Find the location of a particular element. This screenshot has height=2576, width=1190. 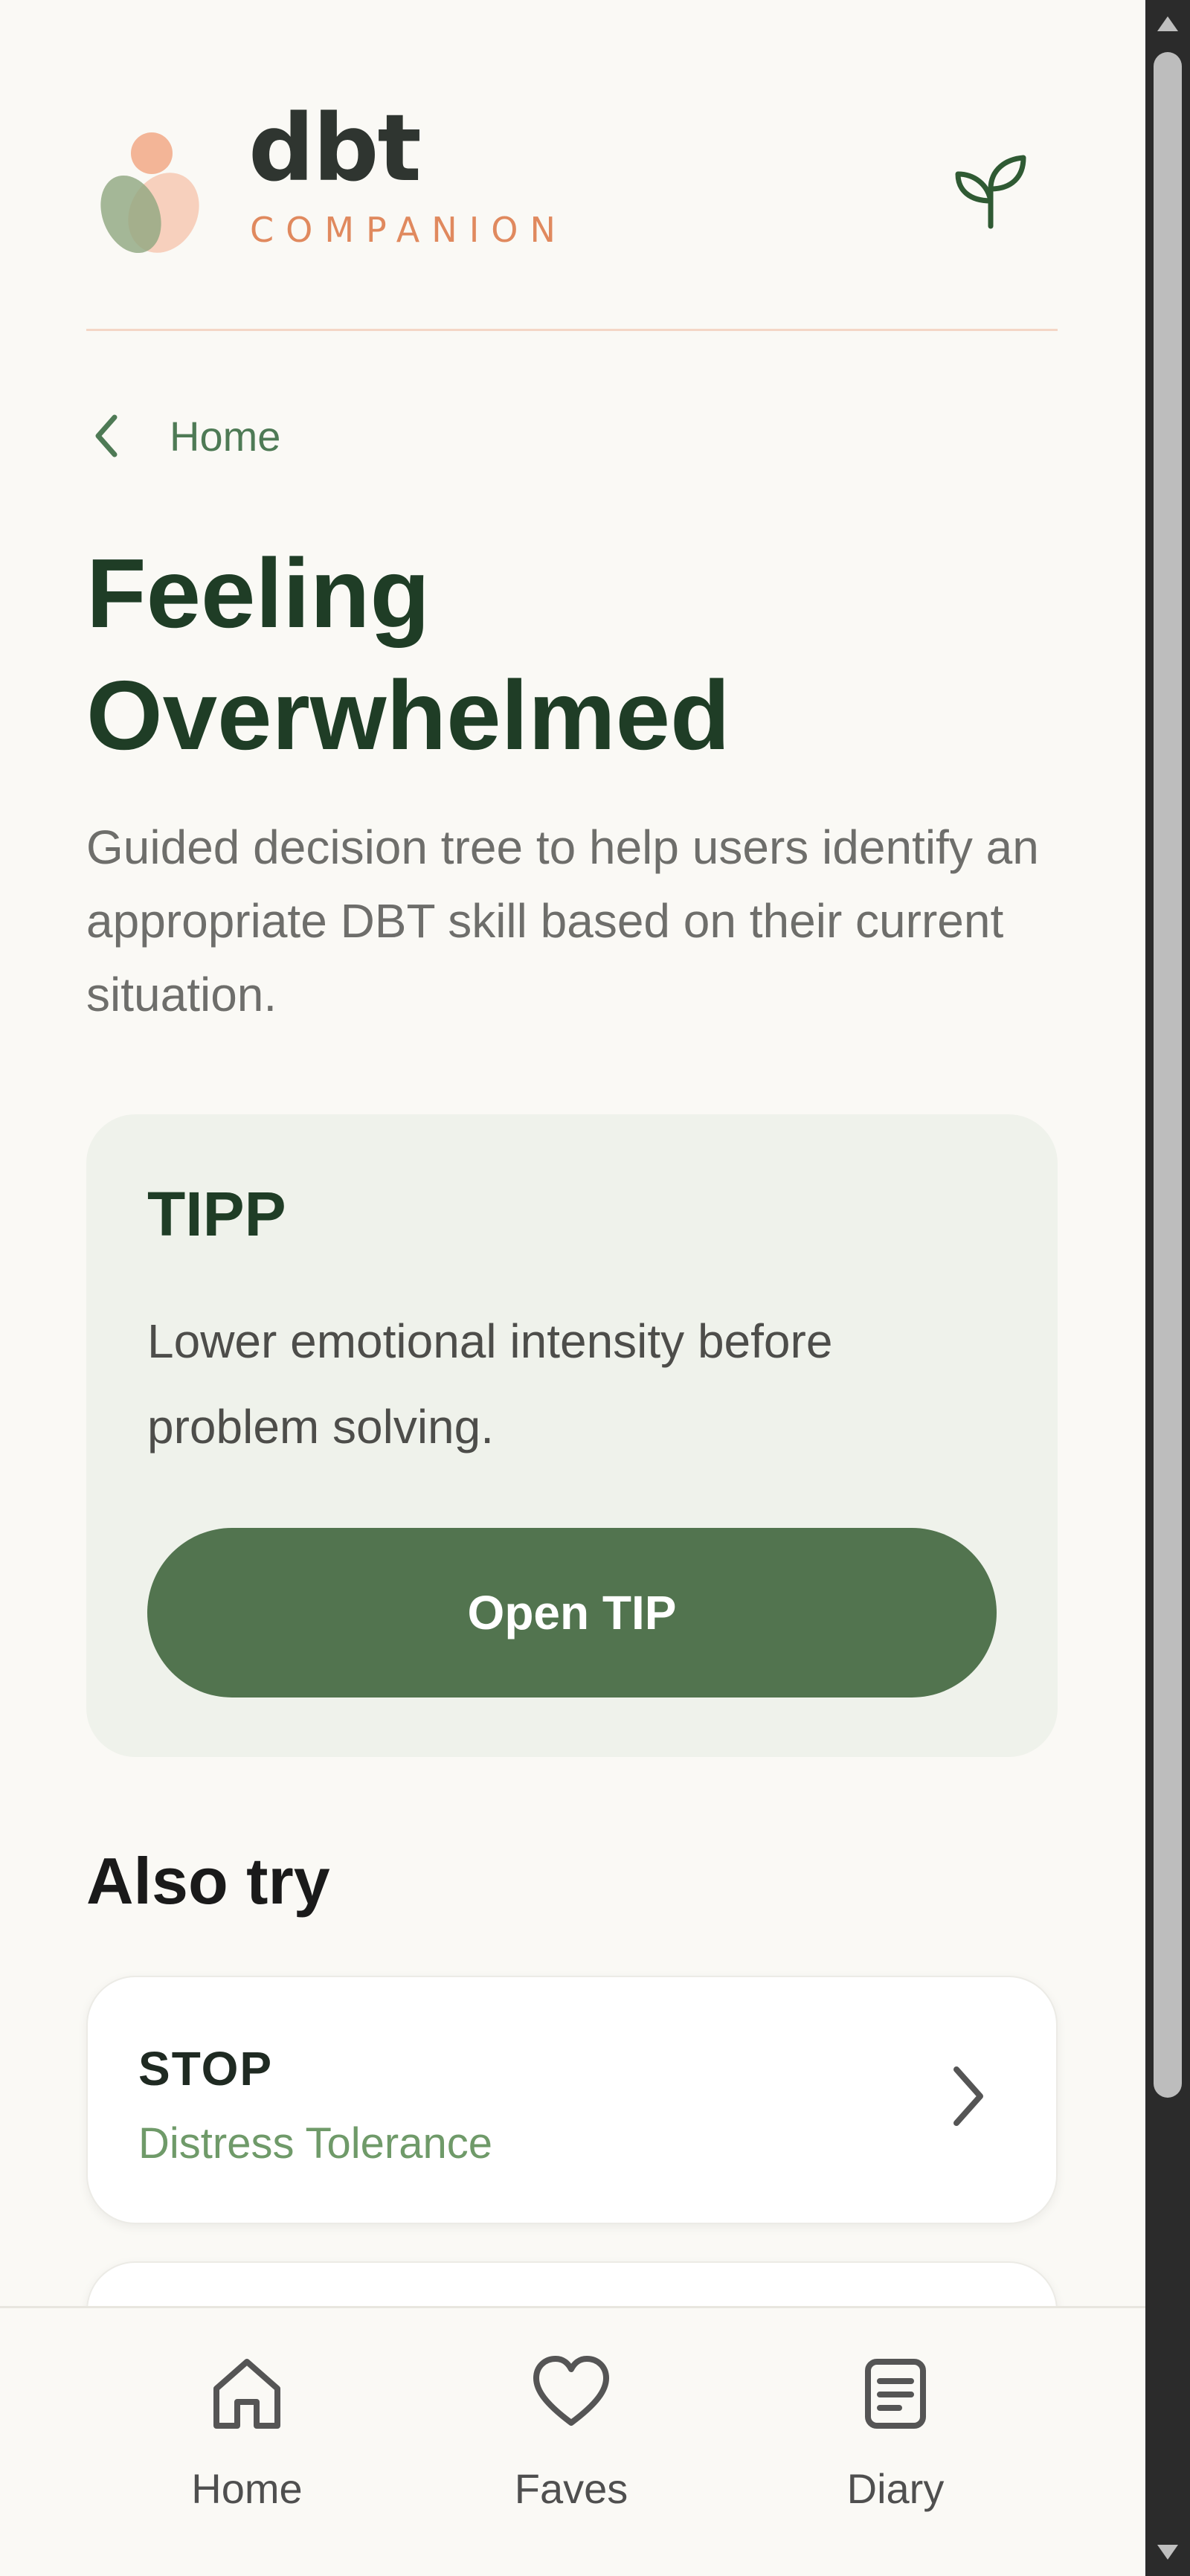

brand-subtitle: COMPANION is located at coordinates (409, 230).